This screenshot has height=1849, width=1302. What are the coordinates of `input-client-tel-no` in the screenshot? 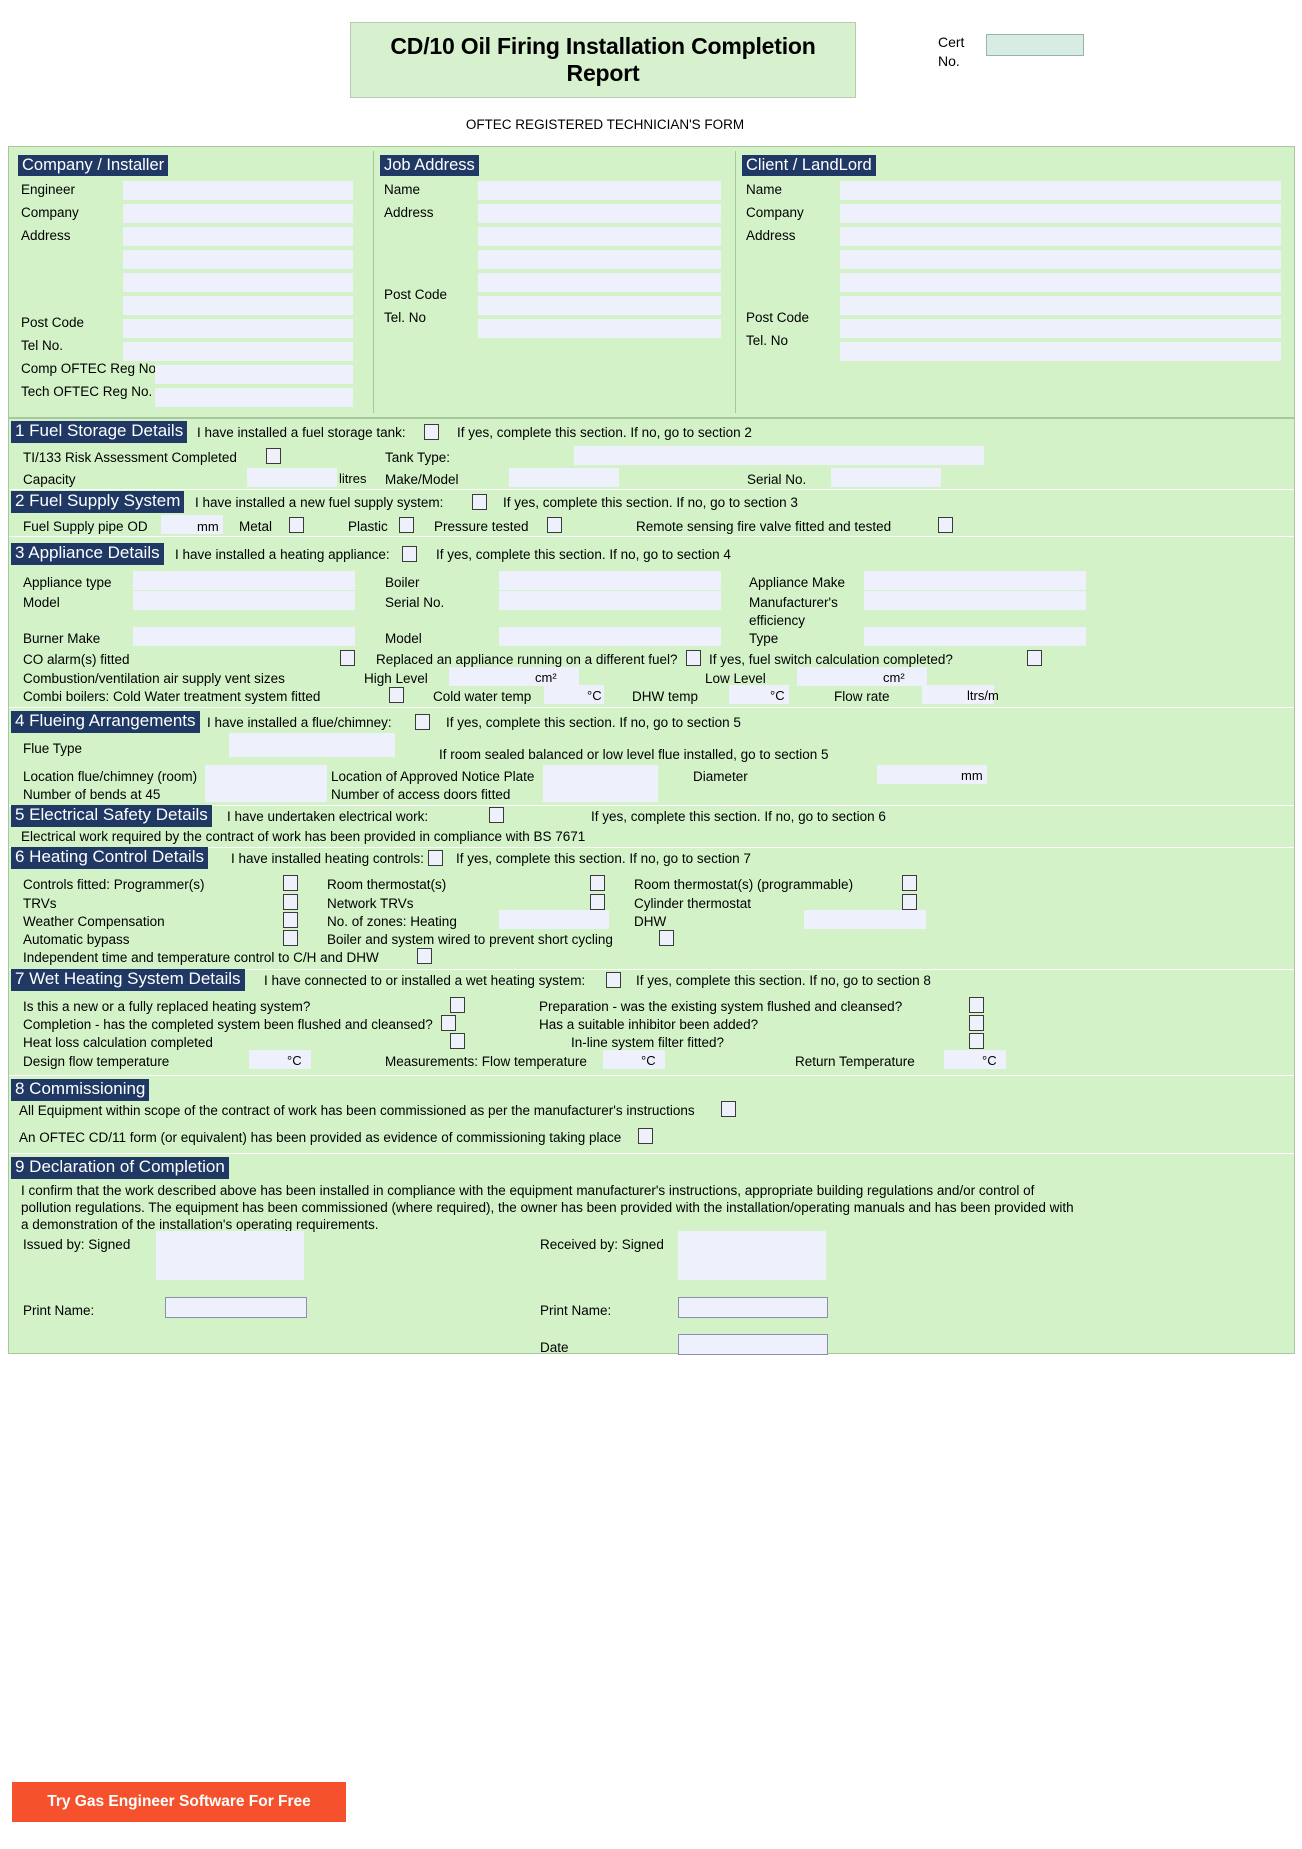 It's located at (1060, 351).